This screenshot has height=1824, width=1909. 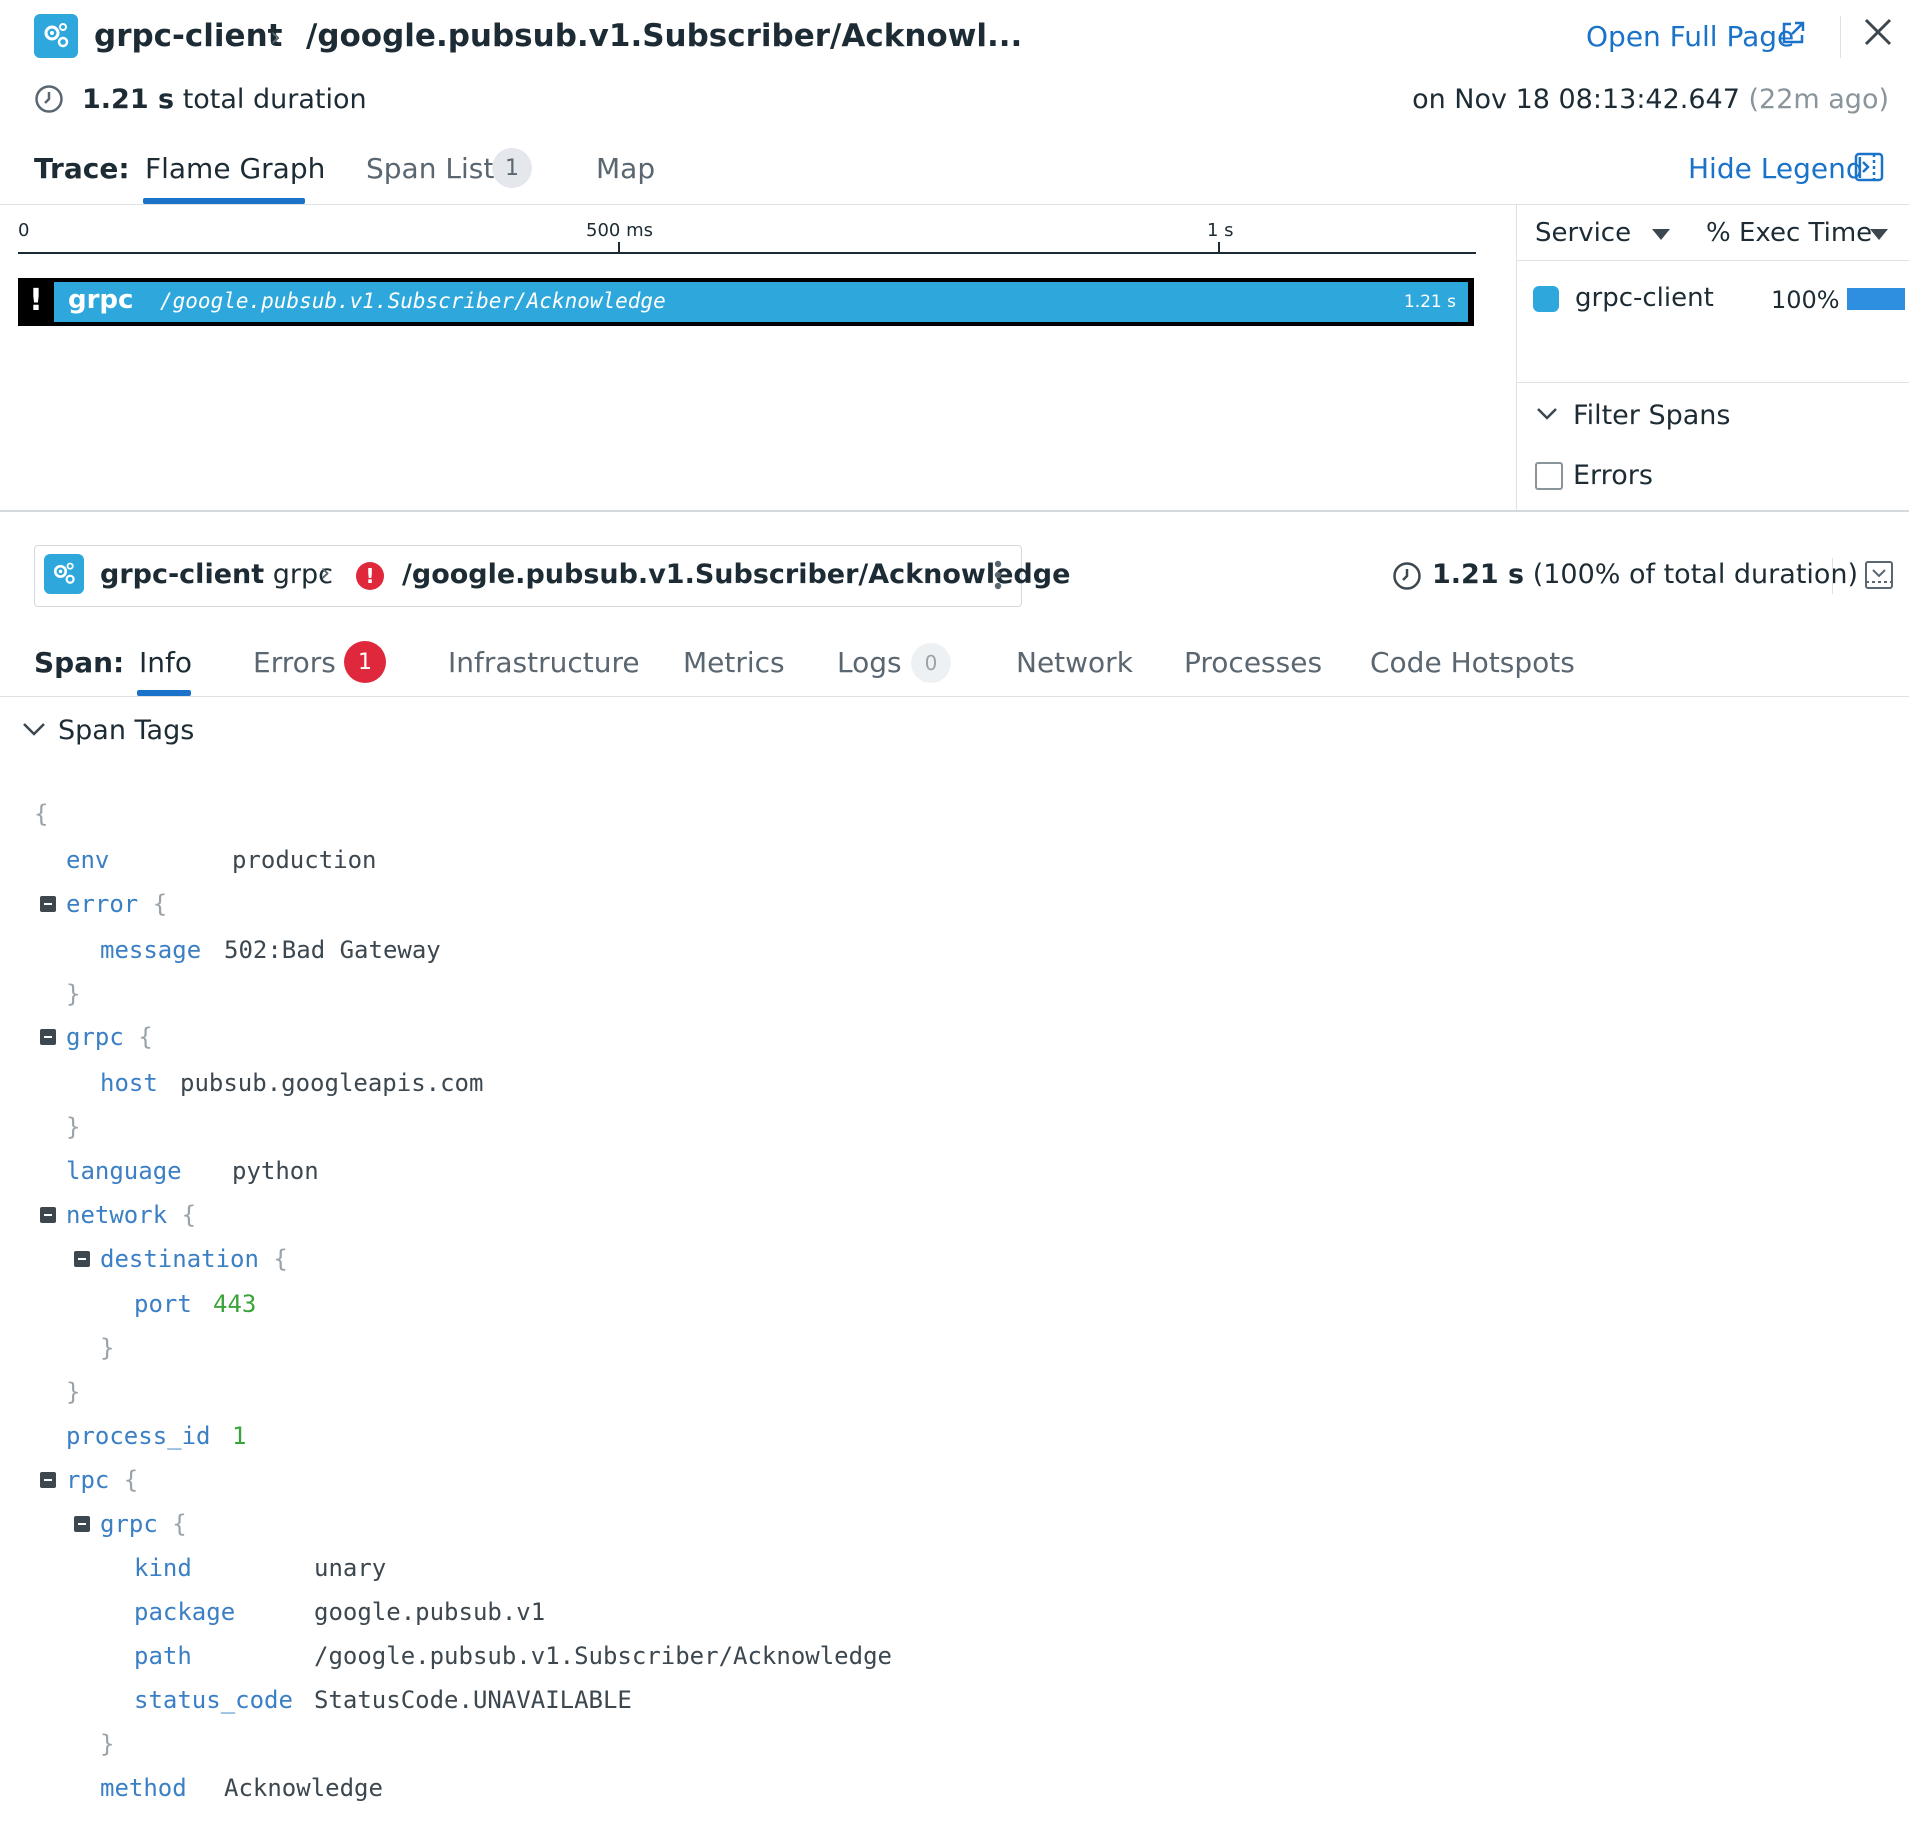 I want to click on collapse-grpc-icon, so click(x=48, y=1037).